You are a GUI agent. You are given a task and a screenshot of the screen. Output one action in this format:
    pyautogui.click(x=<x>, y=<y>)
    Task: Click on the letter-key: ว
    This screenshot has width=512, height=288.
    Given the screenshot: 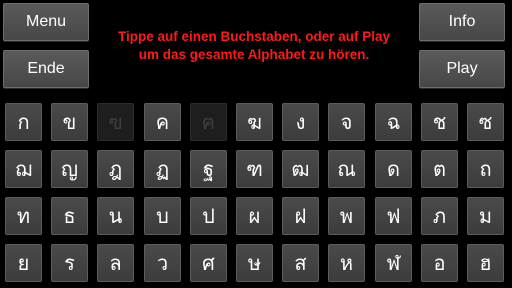 What is the action you would take?
    pyautogui.click(x=162, y=263)
    